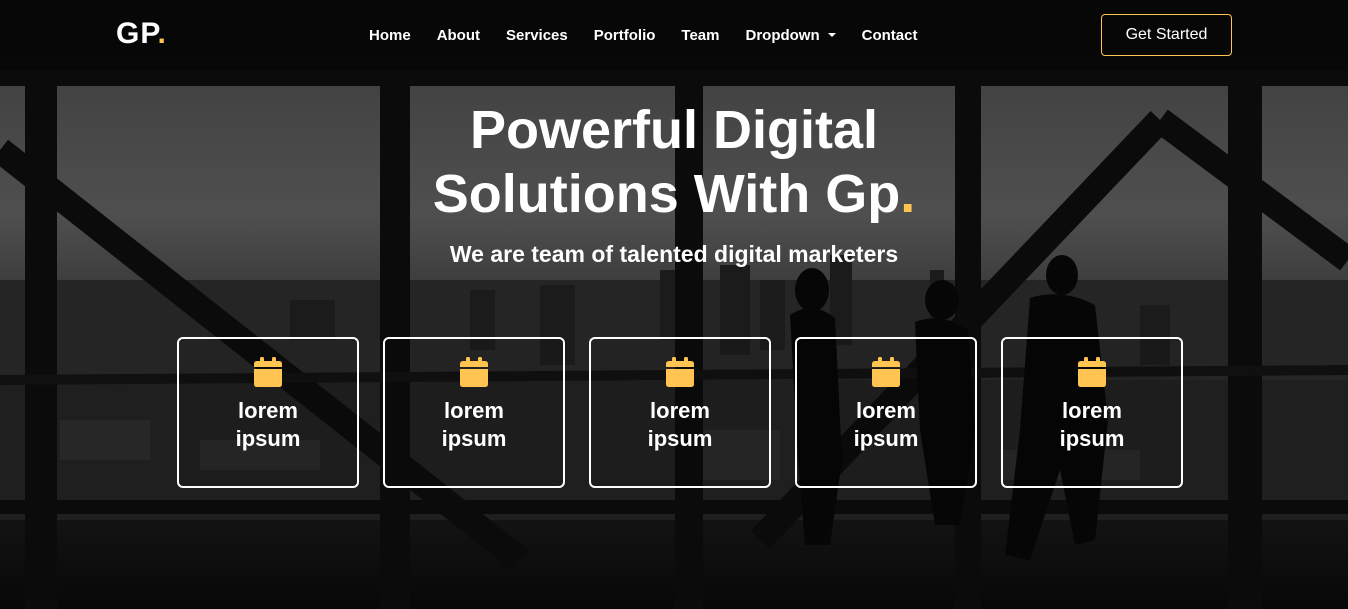  Describe the element at coordinates (458, 35) in the screenshot. I see `nav-item-about: About` at that location.